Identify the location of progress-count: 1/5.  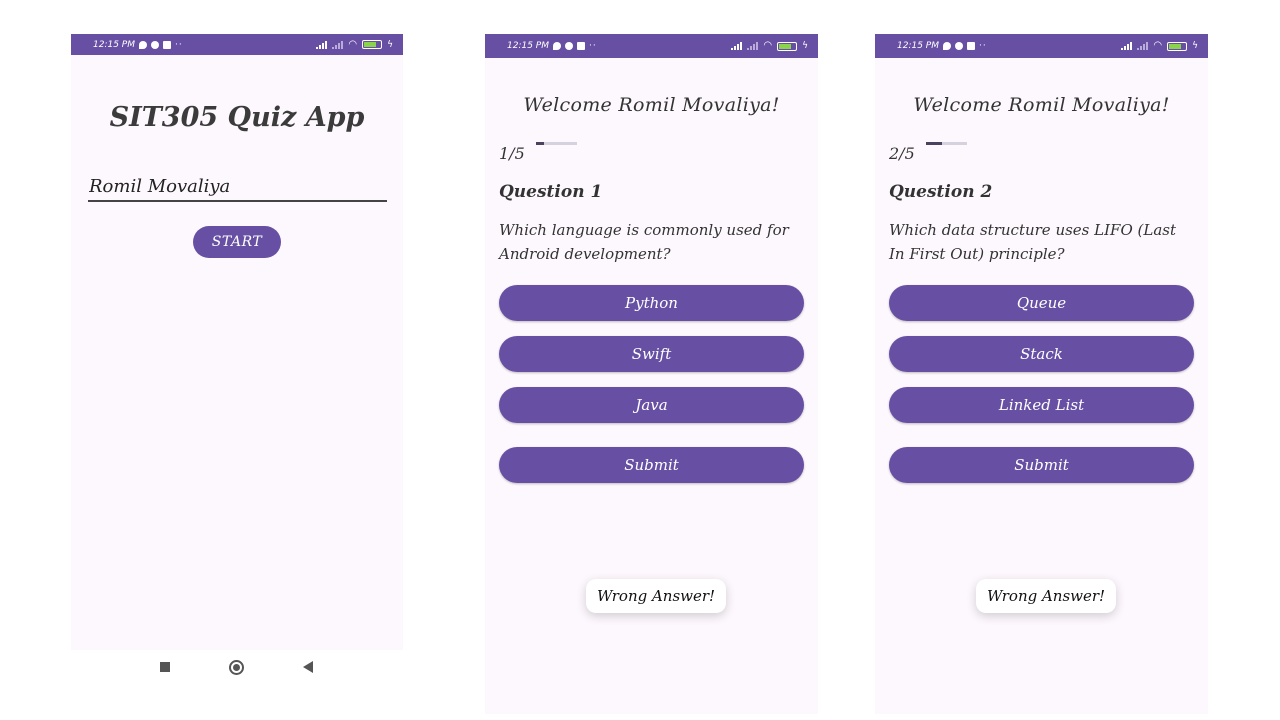
(512, 153).